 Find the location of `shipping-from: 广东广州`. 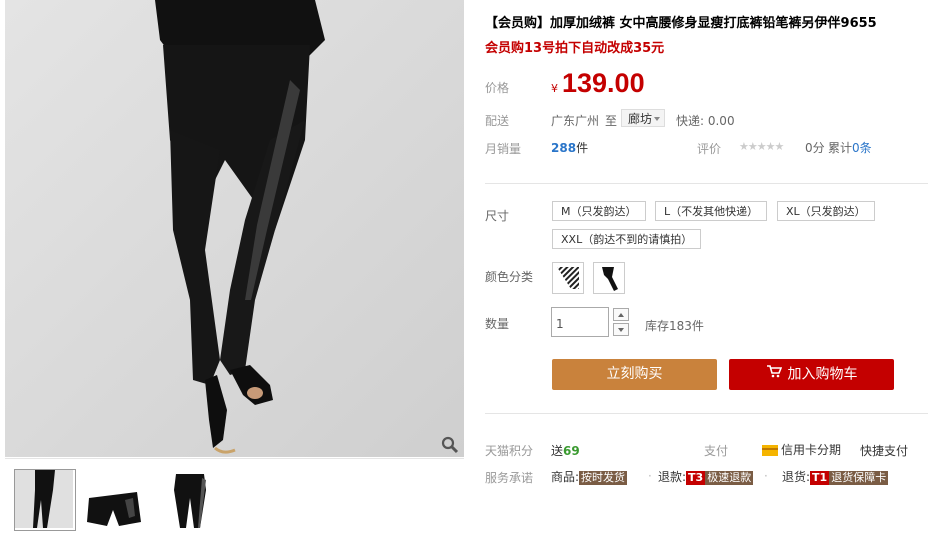

shipping-from: 广东广州 is located at coordinates (575, 121).